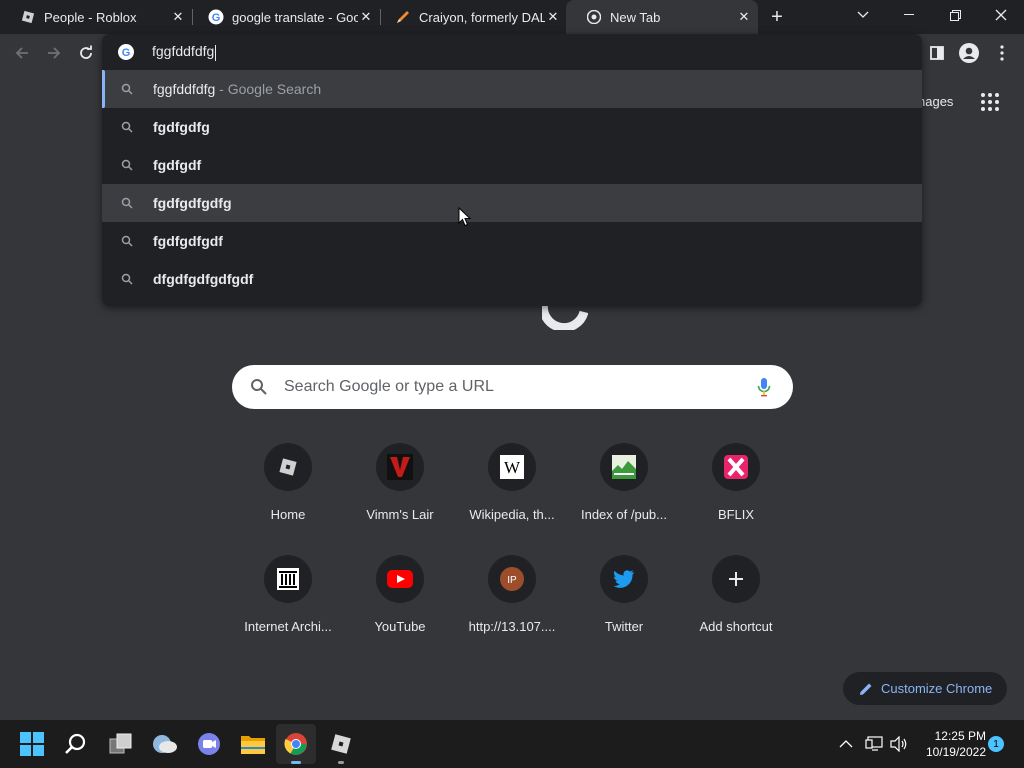 The width and height of the screenshot is (1024, 768). What do you see at coordinates (389, 386) in the screenshot?
I see `search-placeholder: Search Google or type a URL` at bounding box center [389, 386].